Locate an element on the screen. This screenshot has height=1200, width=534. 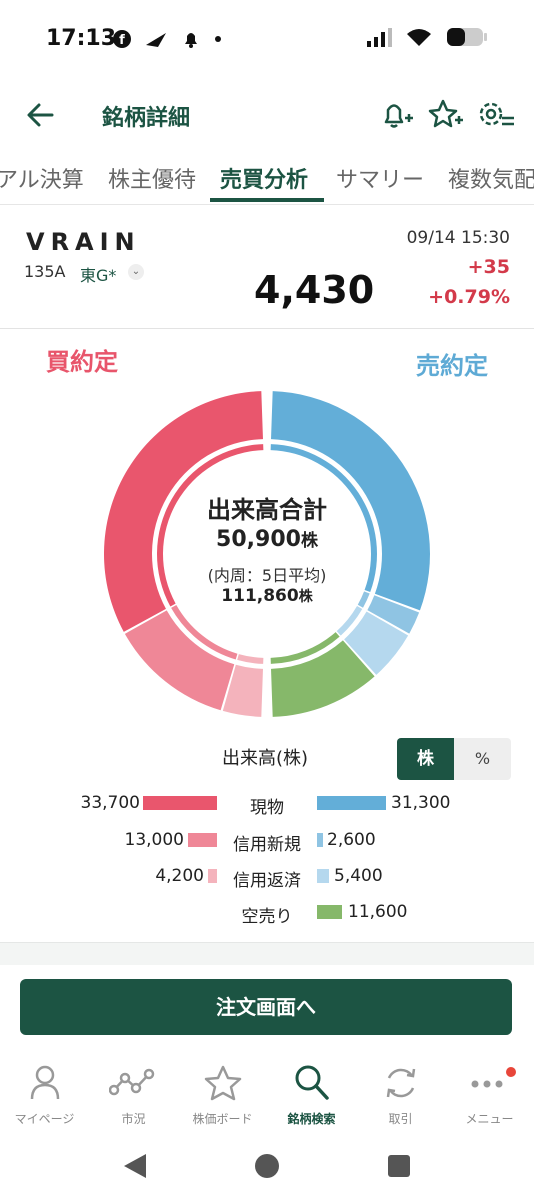
average-volume-value: 111,860 is located at coordinates (260, 596).